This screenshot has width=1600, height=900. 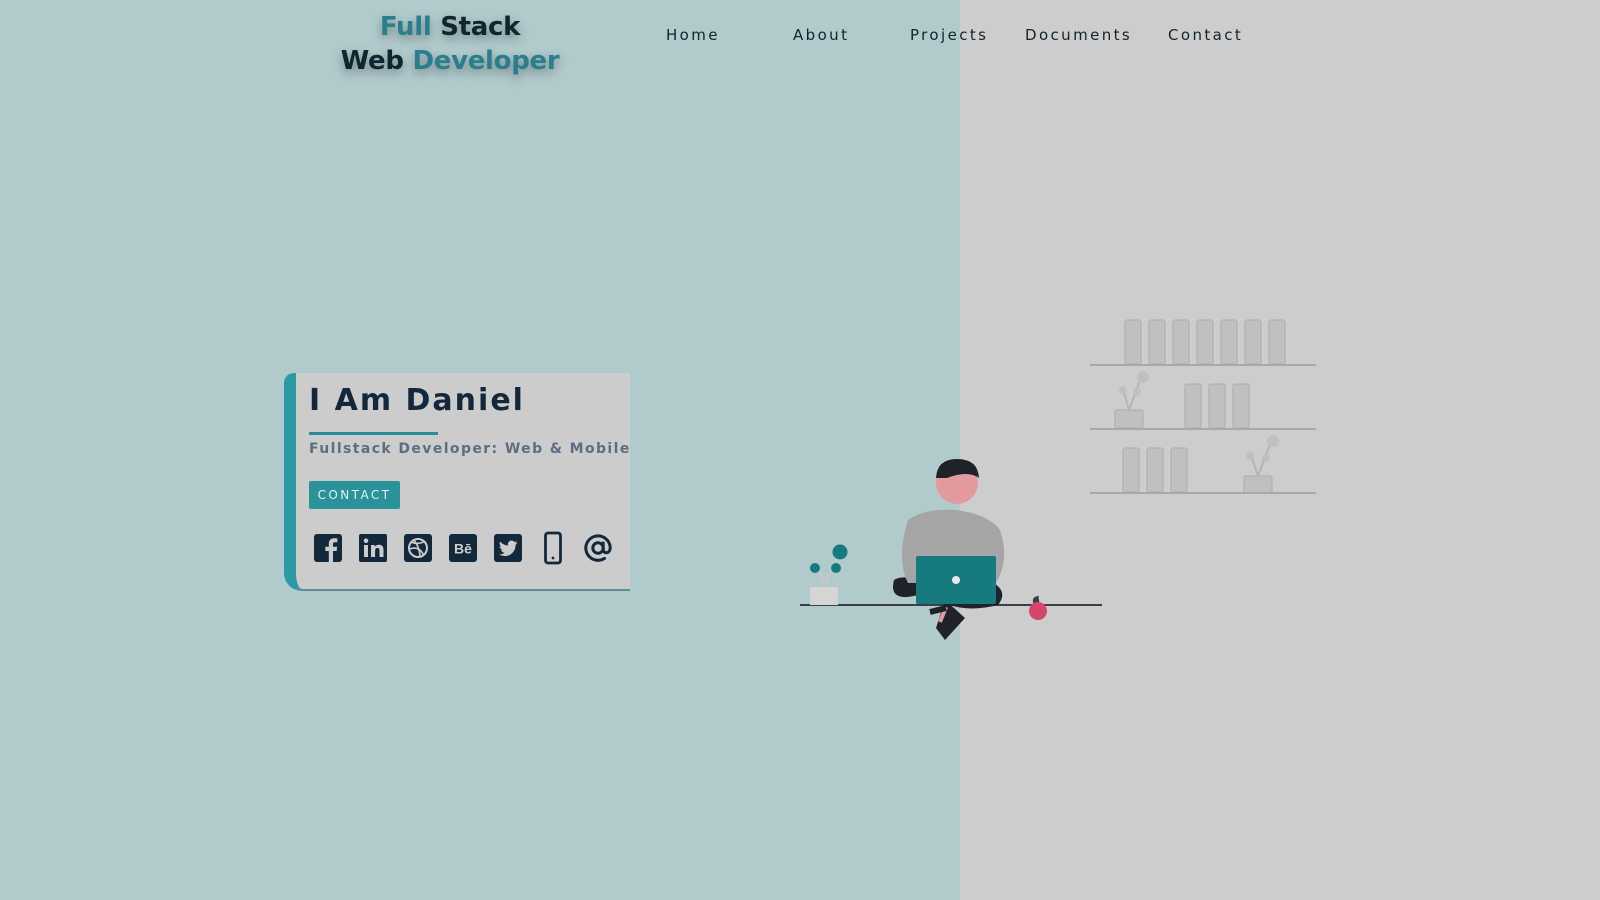 What do you see at coordinates (1182, 400) in the screenshot?
I see `shelf-middle-items` at bounding box center [1182, 400].